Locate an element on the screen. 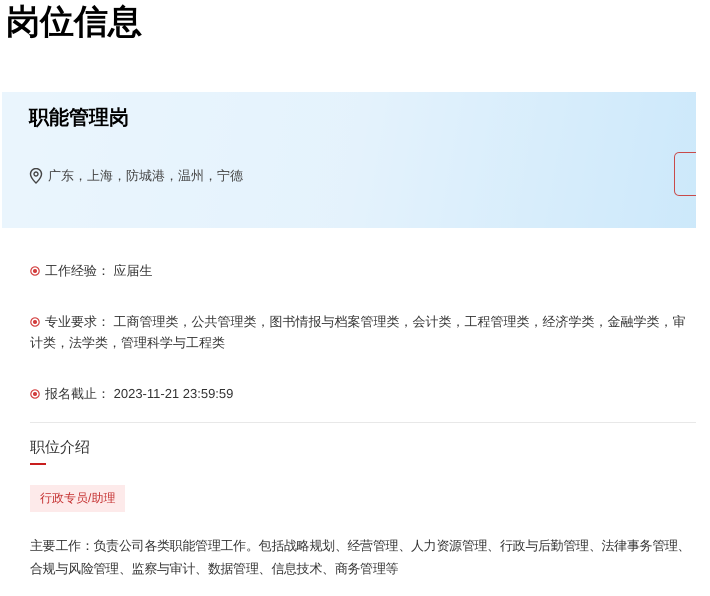  section-heading: 职位介绍 is located at coordinates (60, 448).